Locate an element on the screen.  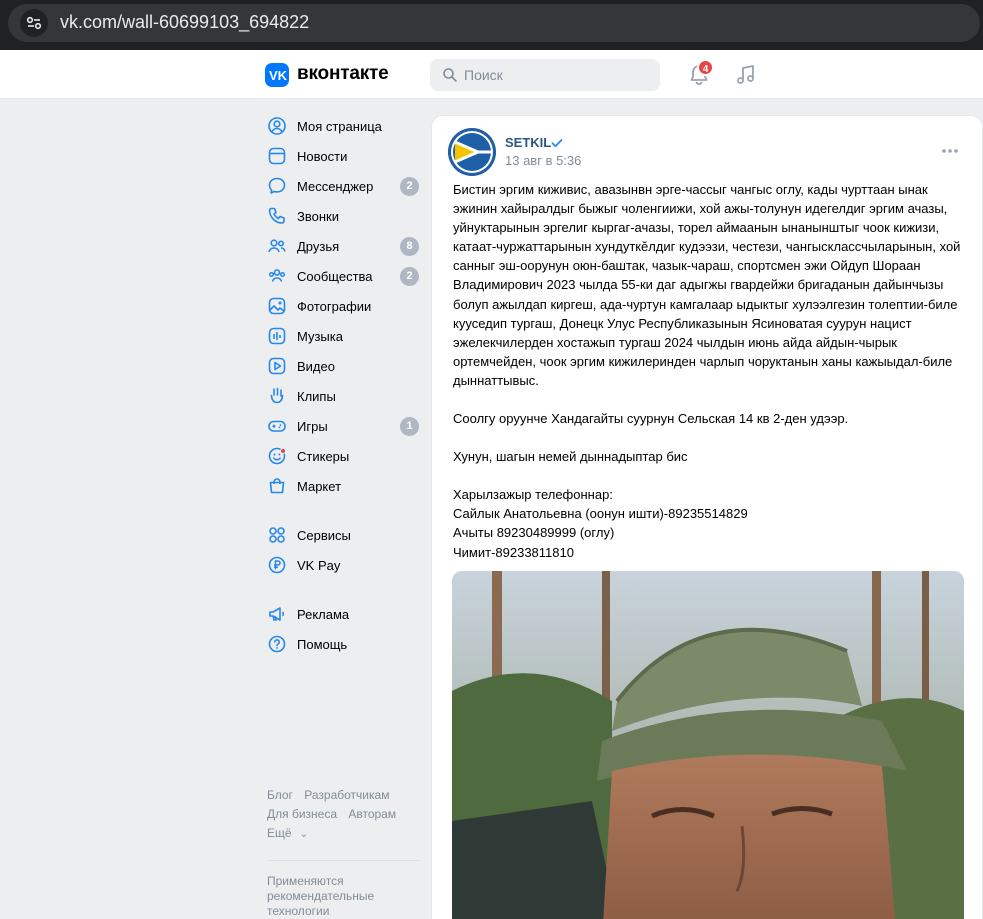
friends-icon is located at coordinates (277, 246).